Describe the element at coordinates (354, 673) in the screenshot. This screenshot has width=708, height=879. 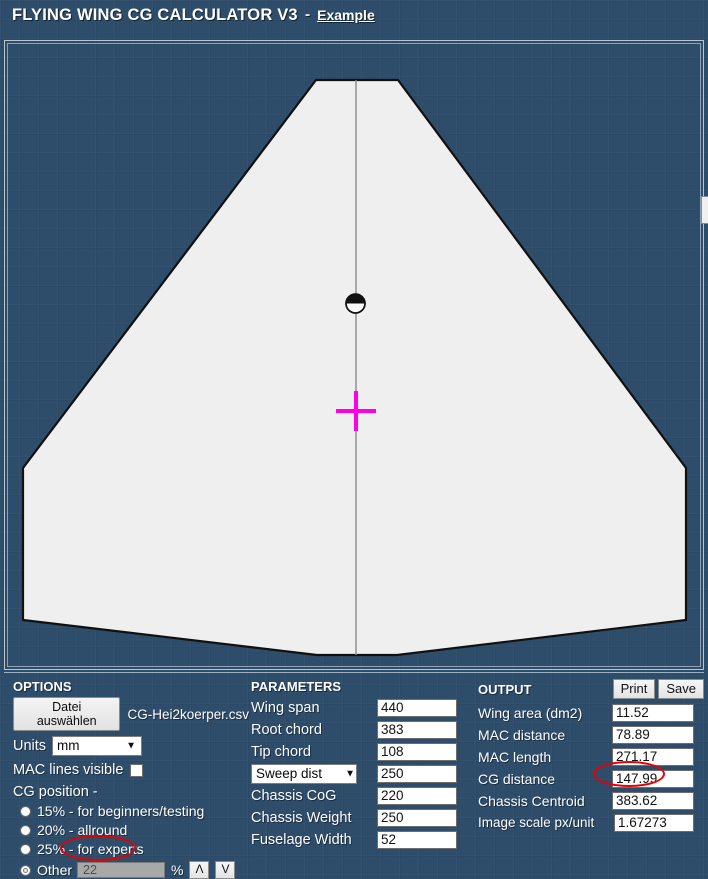
I see `section-divider` at that location.